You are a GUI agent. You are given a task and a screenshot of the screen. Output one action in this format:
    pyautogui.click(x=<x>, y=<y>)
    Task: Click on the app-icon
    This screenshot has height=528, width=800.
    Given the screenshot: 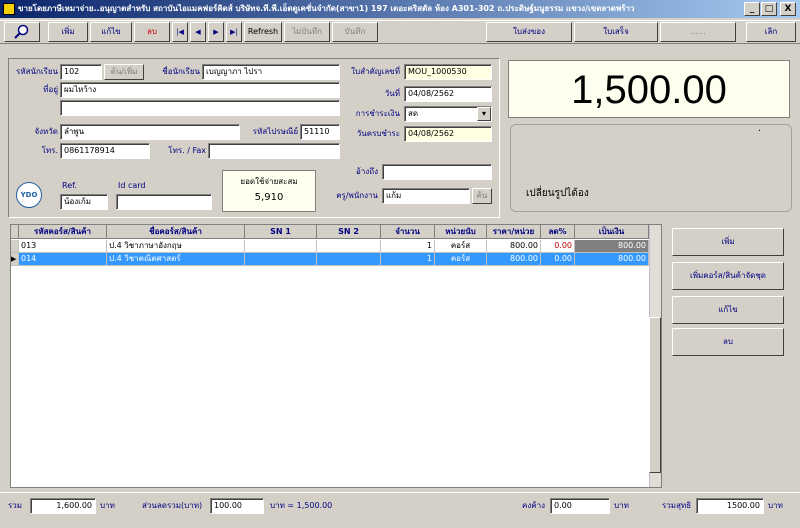 What is the action you would take?
    pyautogui.click(x=9, y=9)
    